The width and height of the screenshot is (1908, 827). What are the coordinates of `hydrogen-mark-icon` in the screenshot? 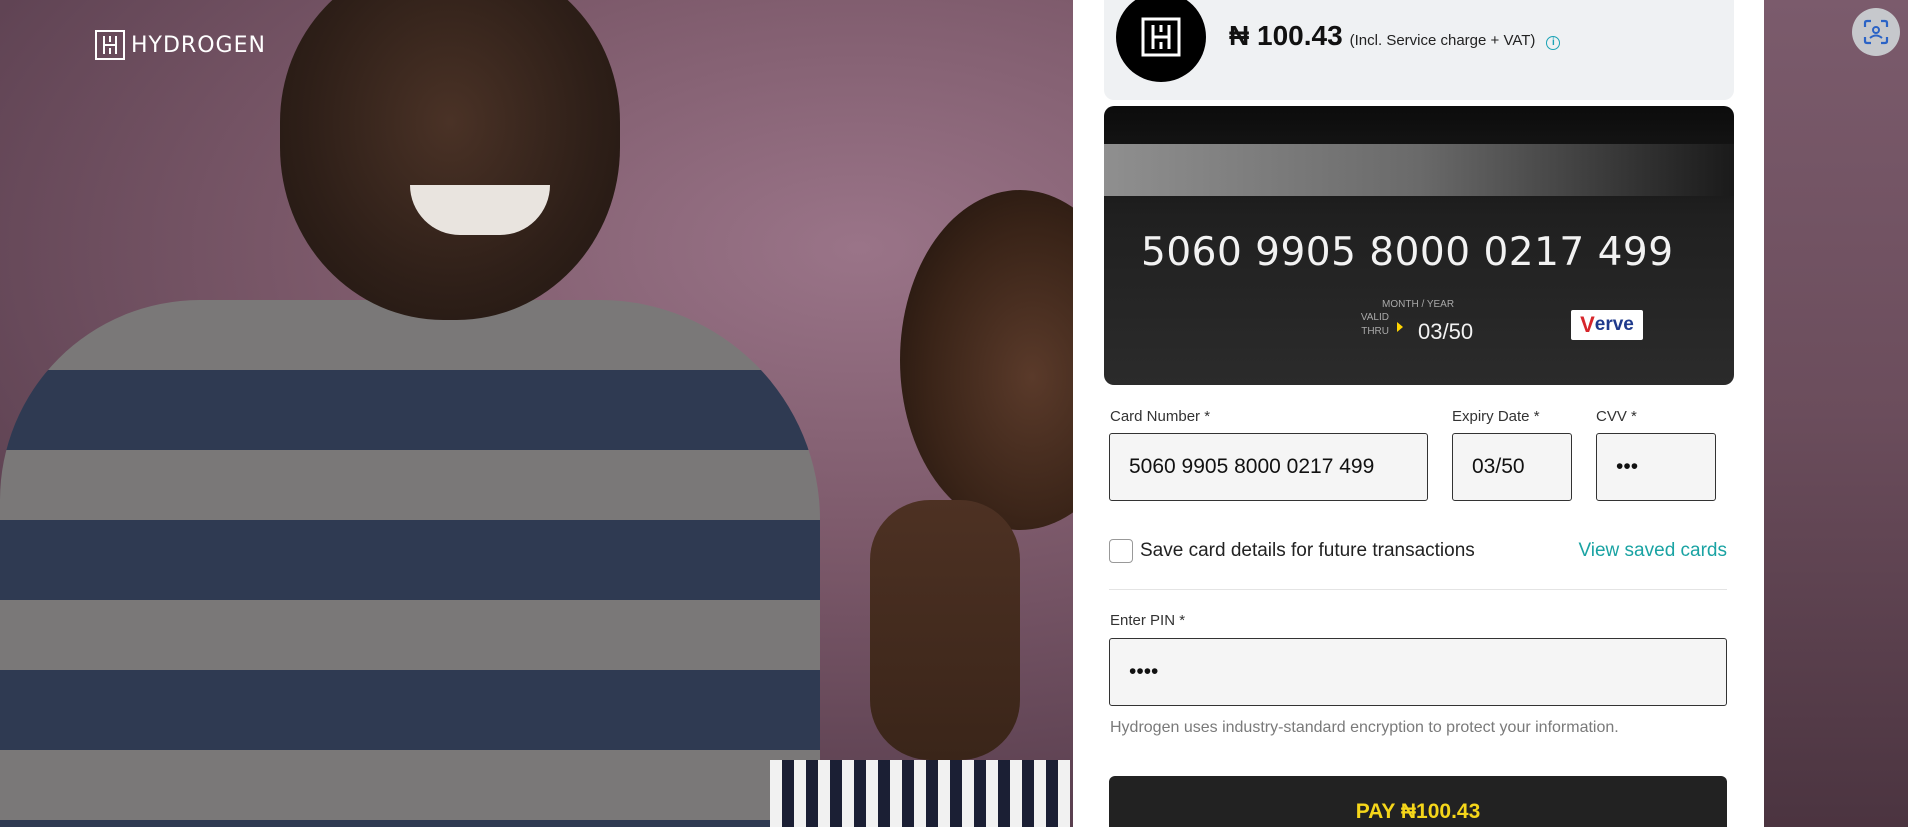 It's located at (1161, 37).